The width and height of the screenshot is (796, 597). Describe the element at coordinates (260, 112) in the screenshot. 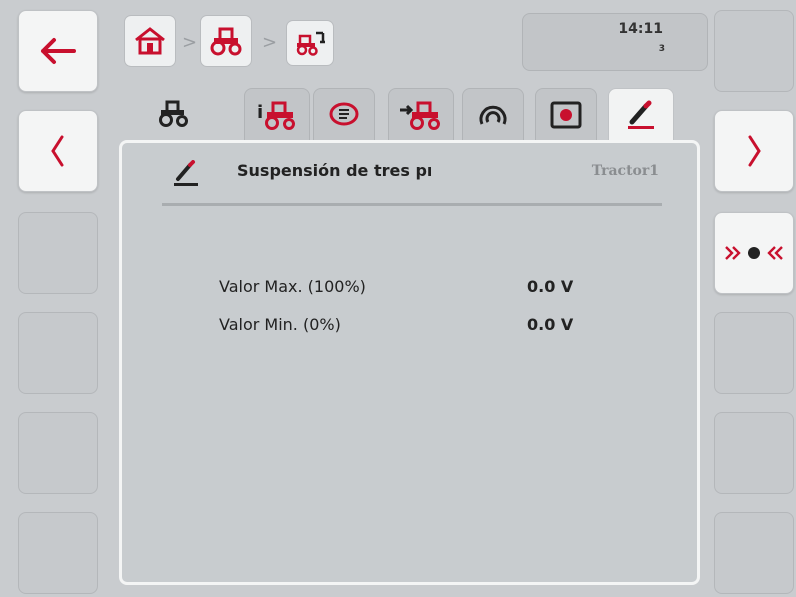

I see `svg-text: i` at that location.